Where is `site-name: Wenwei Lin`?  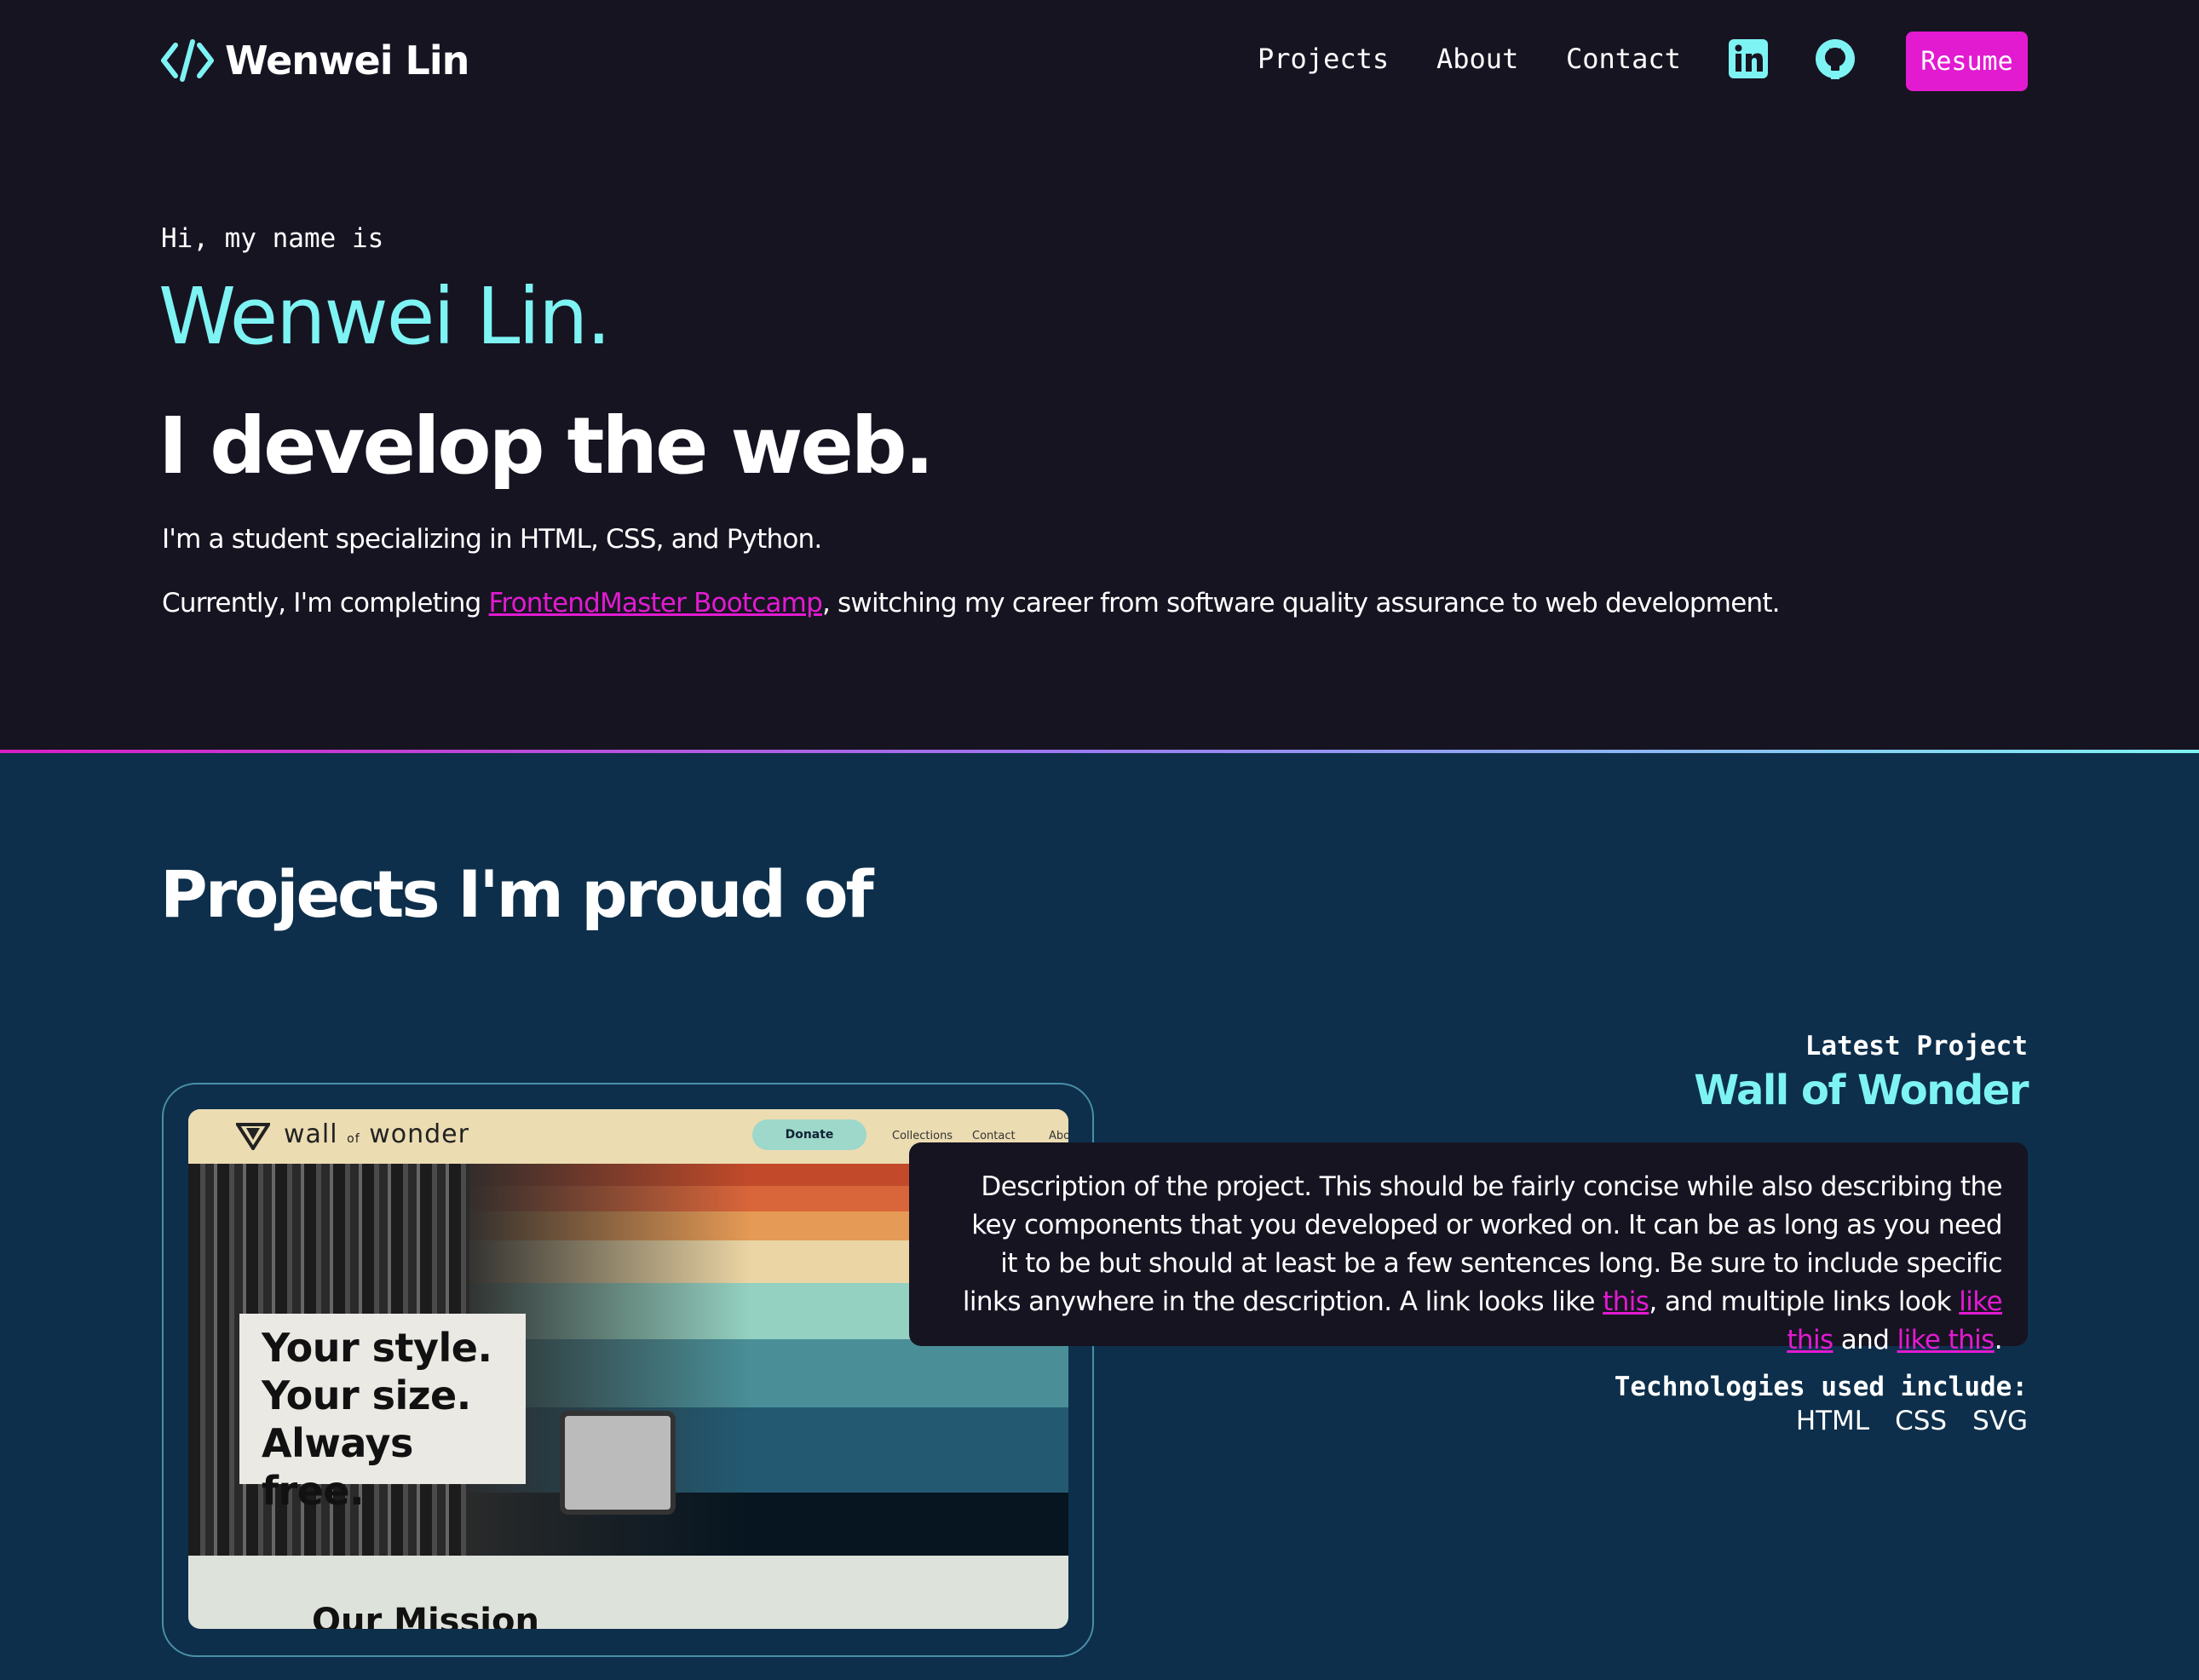
site-name: Wenwei Lin is located at coordinates (347, 60).